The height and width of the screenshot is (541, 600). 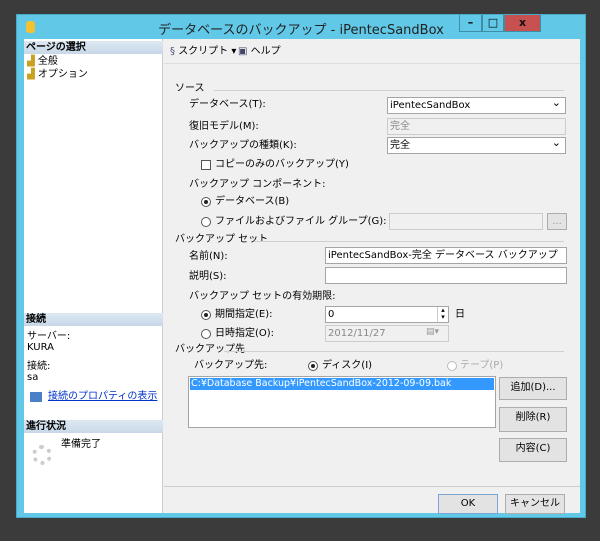 I want to click on disk-label: ディスク(I), so click(x=347, y=365).